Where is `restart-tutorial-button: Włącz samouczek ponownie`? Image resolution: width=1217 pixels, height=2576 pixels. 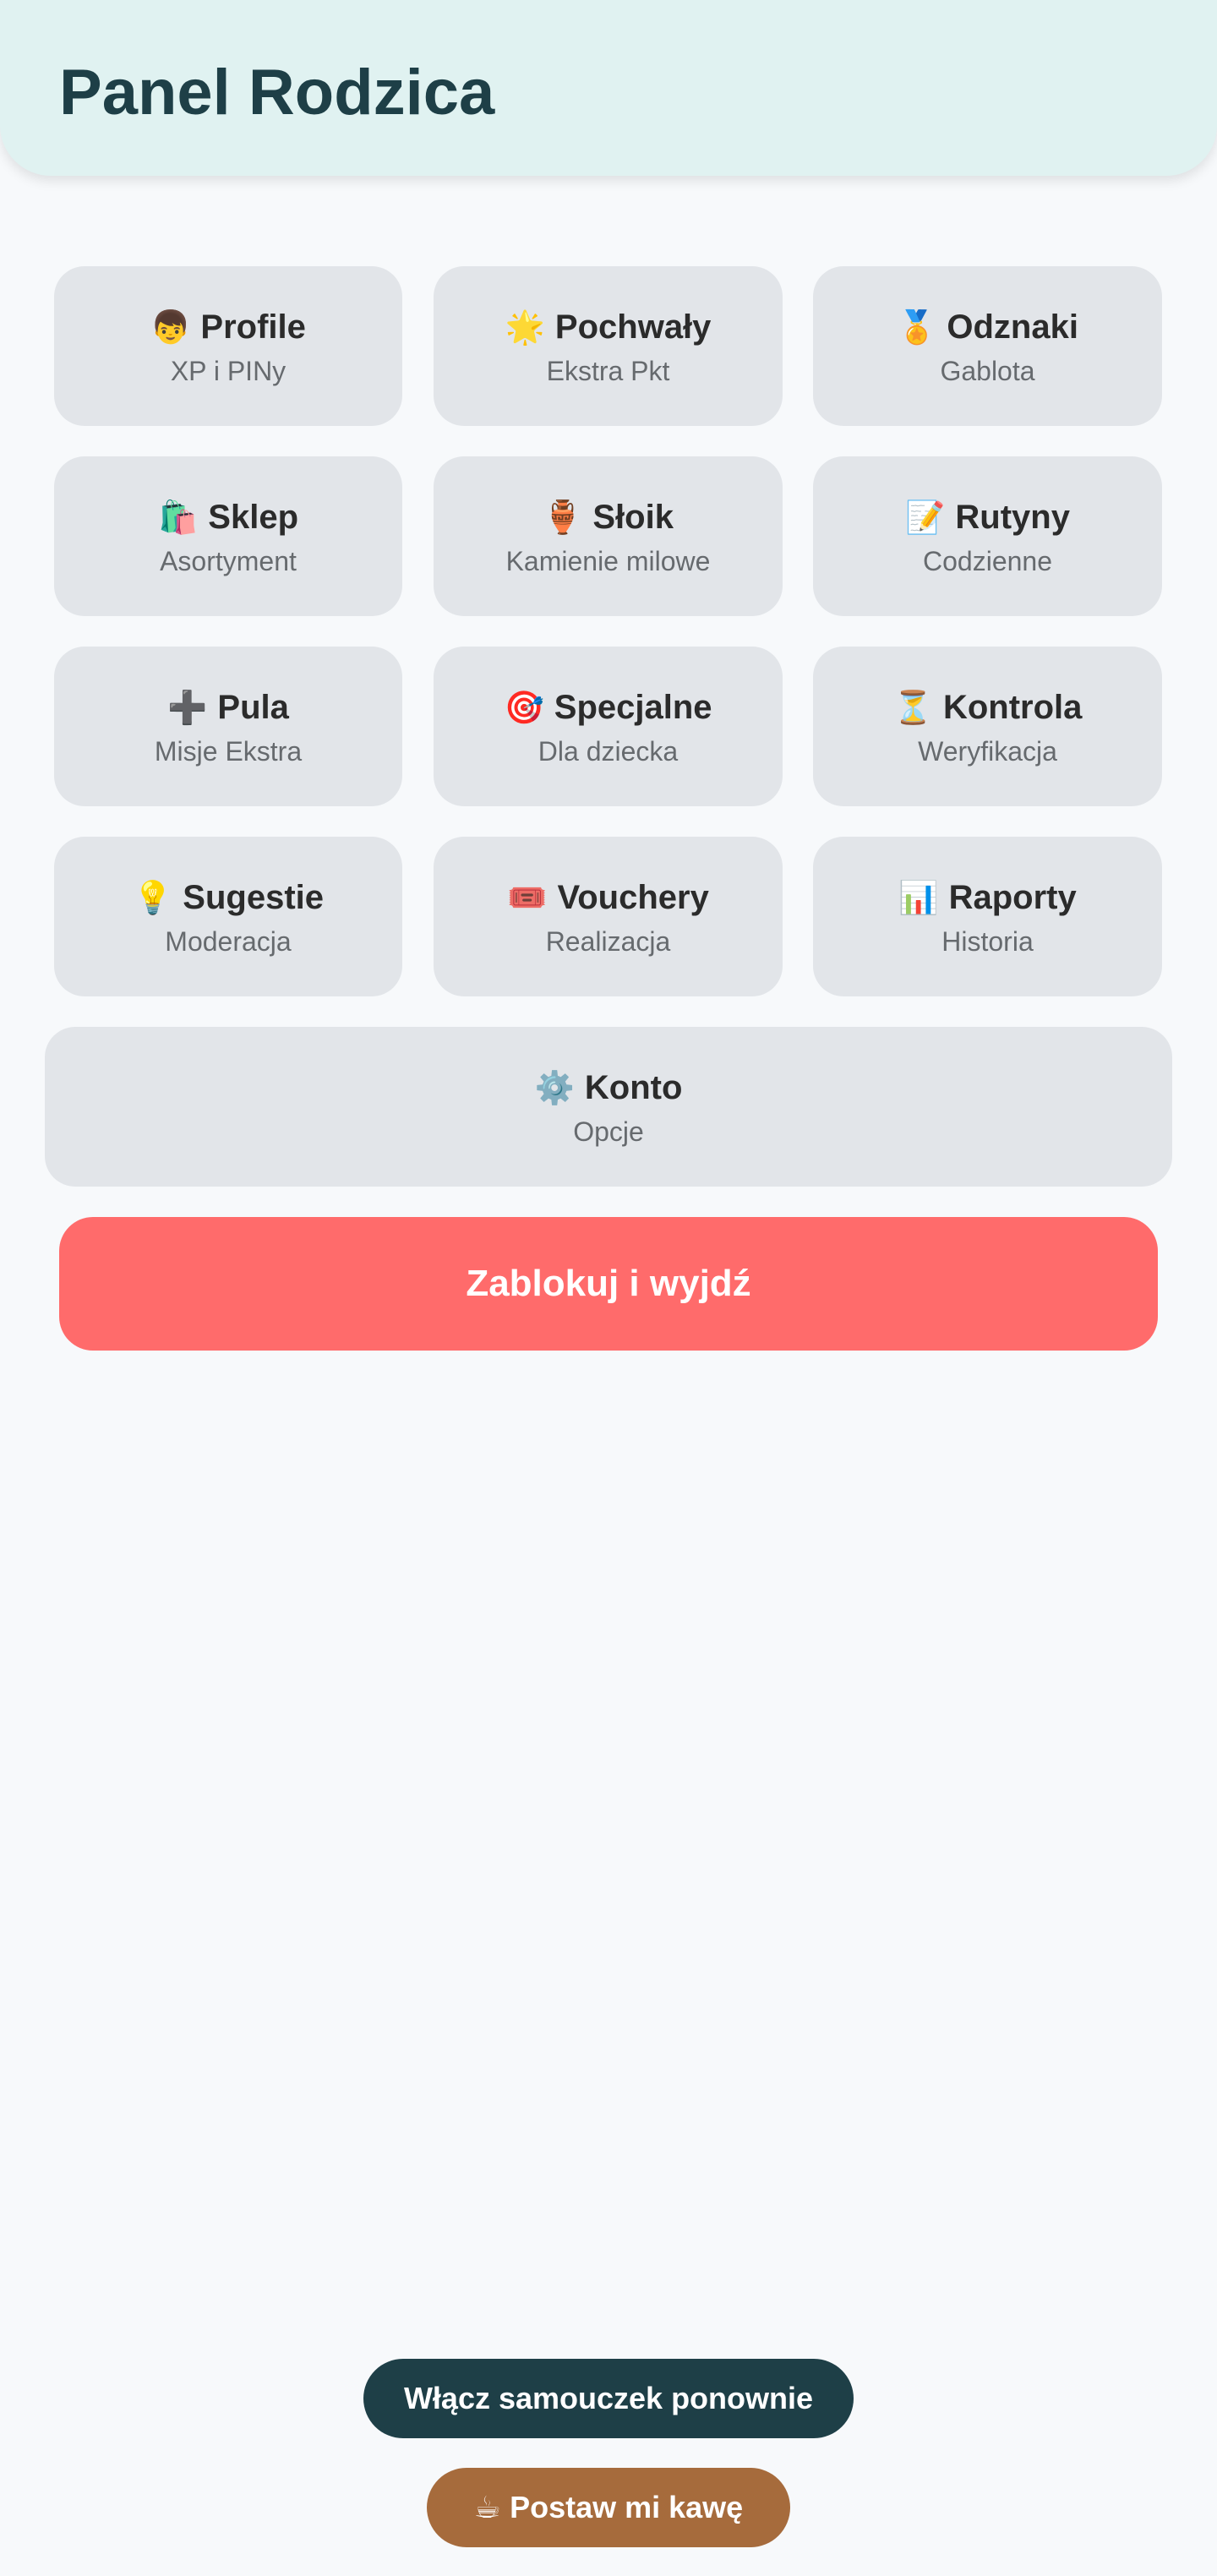 restart-tutorial-button: Włącz samouczek ponownie is located at coordinates (608, 2398).